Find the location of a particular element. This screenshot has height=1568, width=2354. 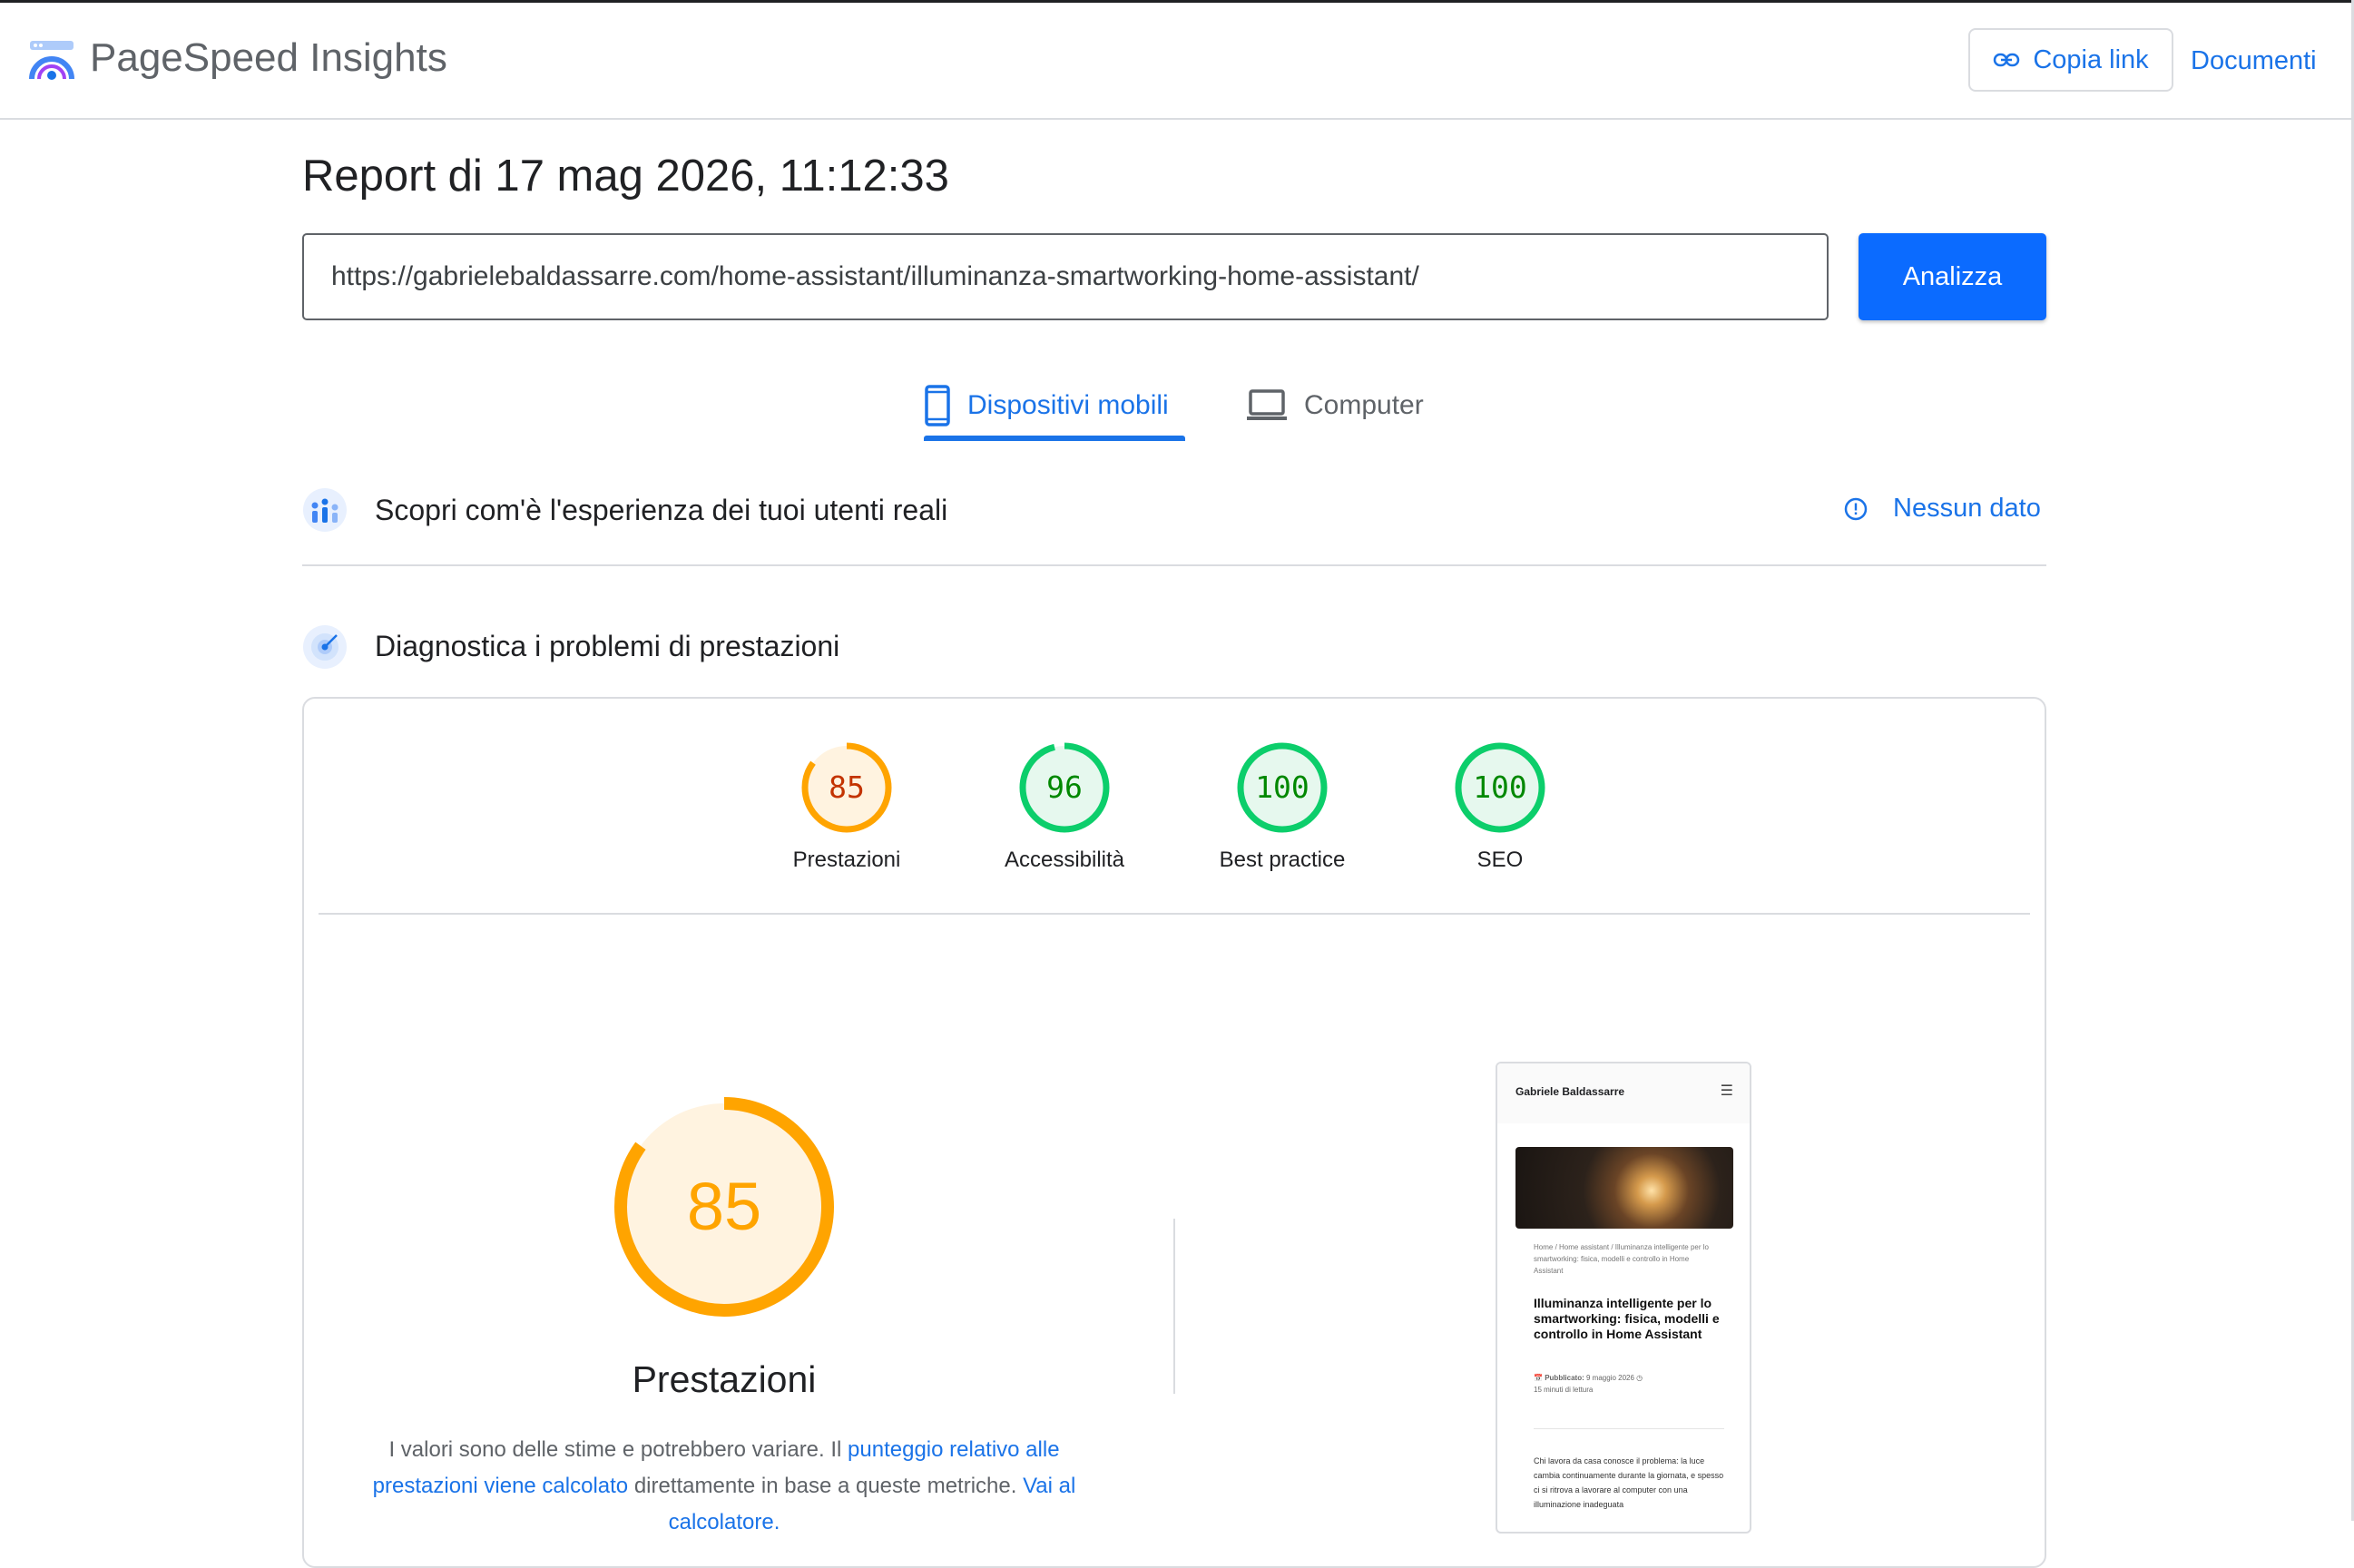

performance-title: Prestazioni is located at coordinates (724, 1379).